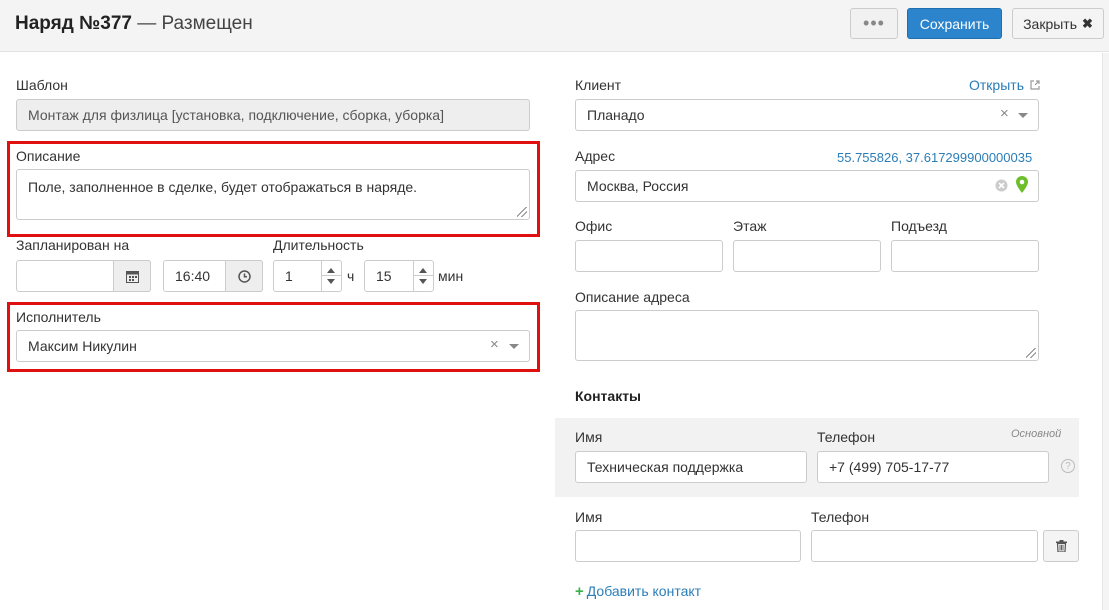 Image resolution: width=1109 pixels, height=610 pixels. I want to click on trash-icon, so click(1061, 546).